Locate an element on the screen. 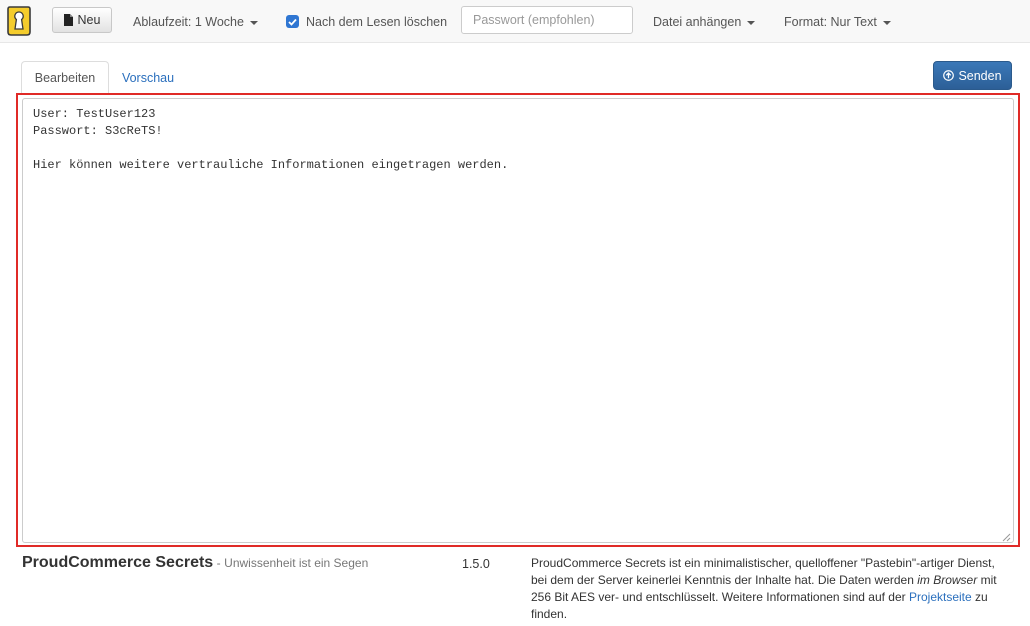 The height and width of the screenshot is (626, 1030). editor-tabs: Bearbeiten Vorschau is located at coordinates (515, 77).